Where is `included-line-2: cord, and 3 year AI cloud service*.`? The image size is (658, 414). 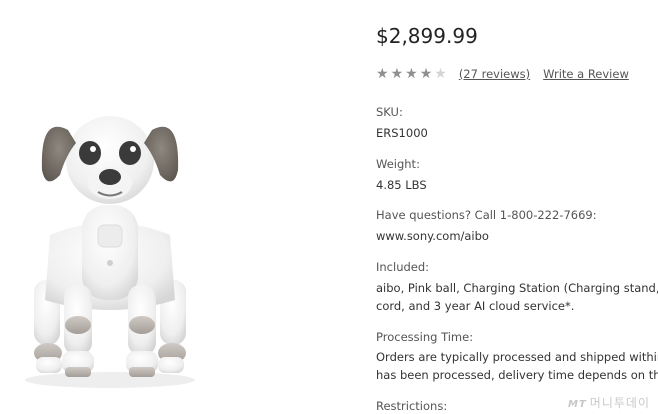
included-line-2: cord, and 3 year AI cloud service*. is located at coordinates (475, 306).